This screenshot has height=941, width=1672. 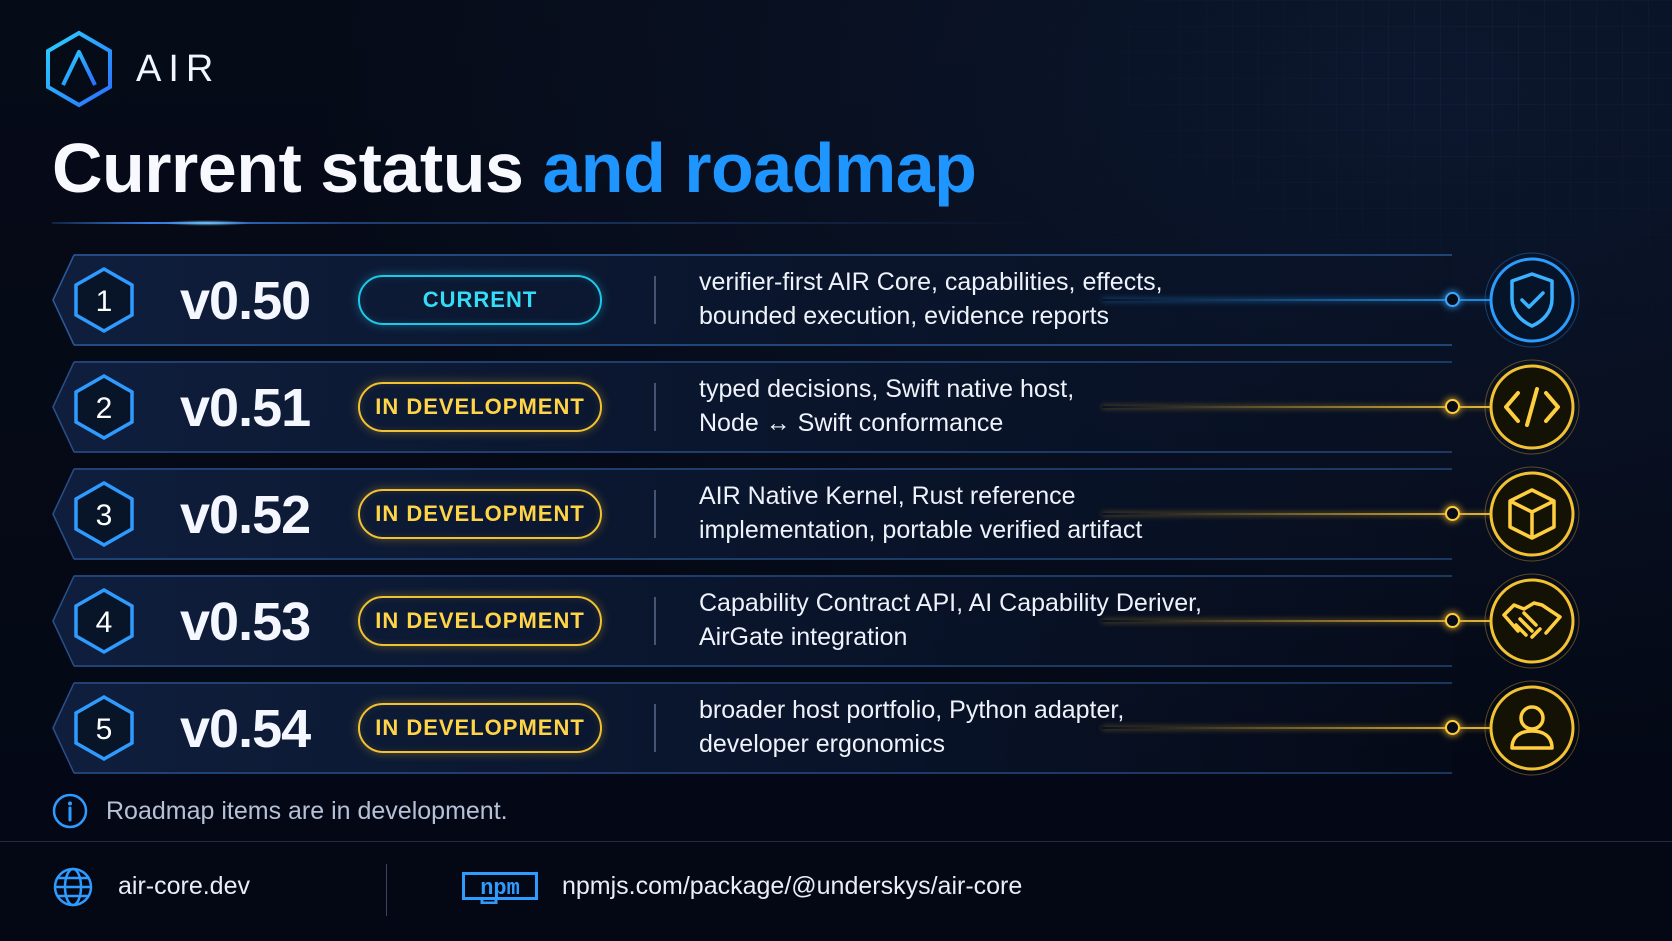 I want to click on status-badge: CURRENT, so click(x=480, y=300).